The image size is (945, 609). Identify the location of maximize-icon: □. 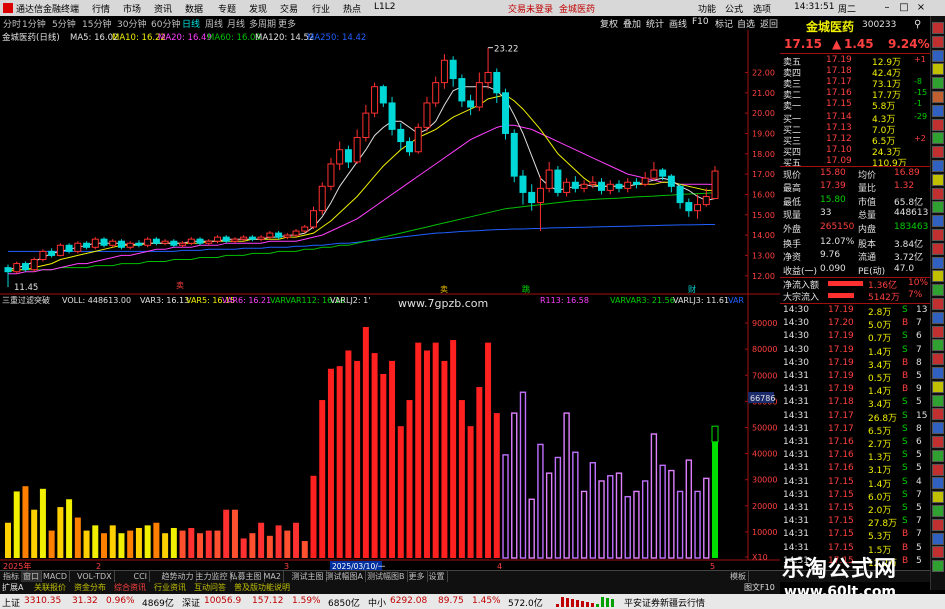
(904, 7).